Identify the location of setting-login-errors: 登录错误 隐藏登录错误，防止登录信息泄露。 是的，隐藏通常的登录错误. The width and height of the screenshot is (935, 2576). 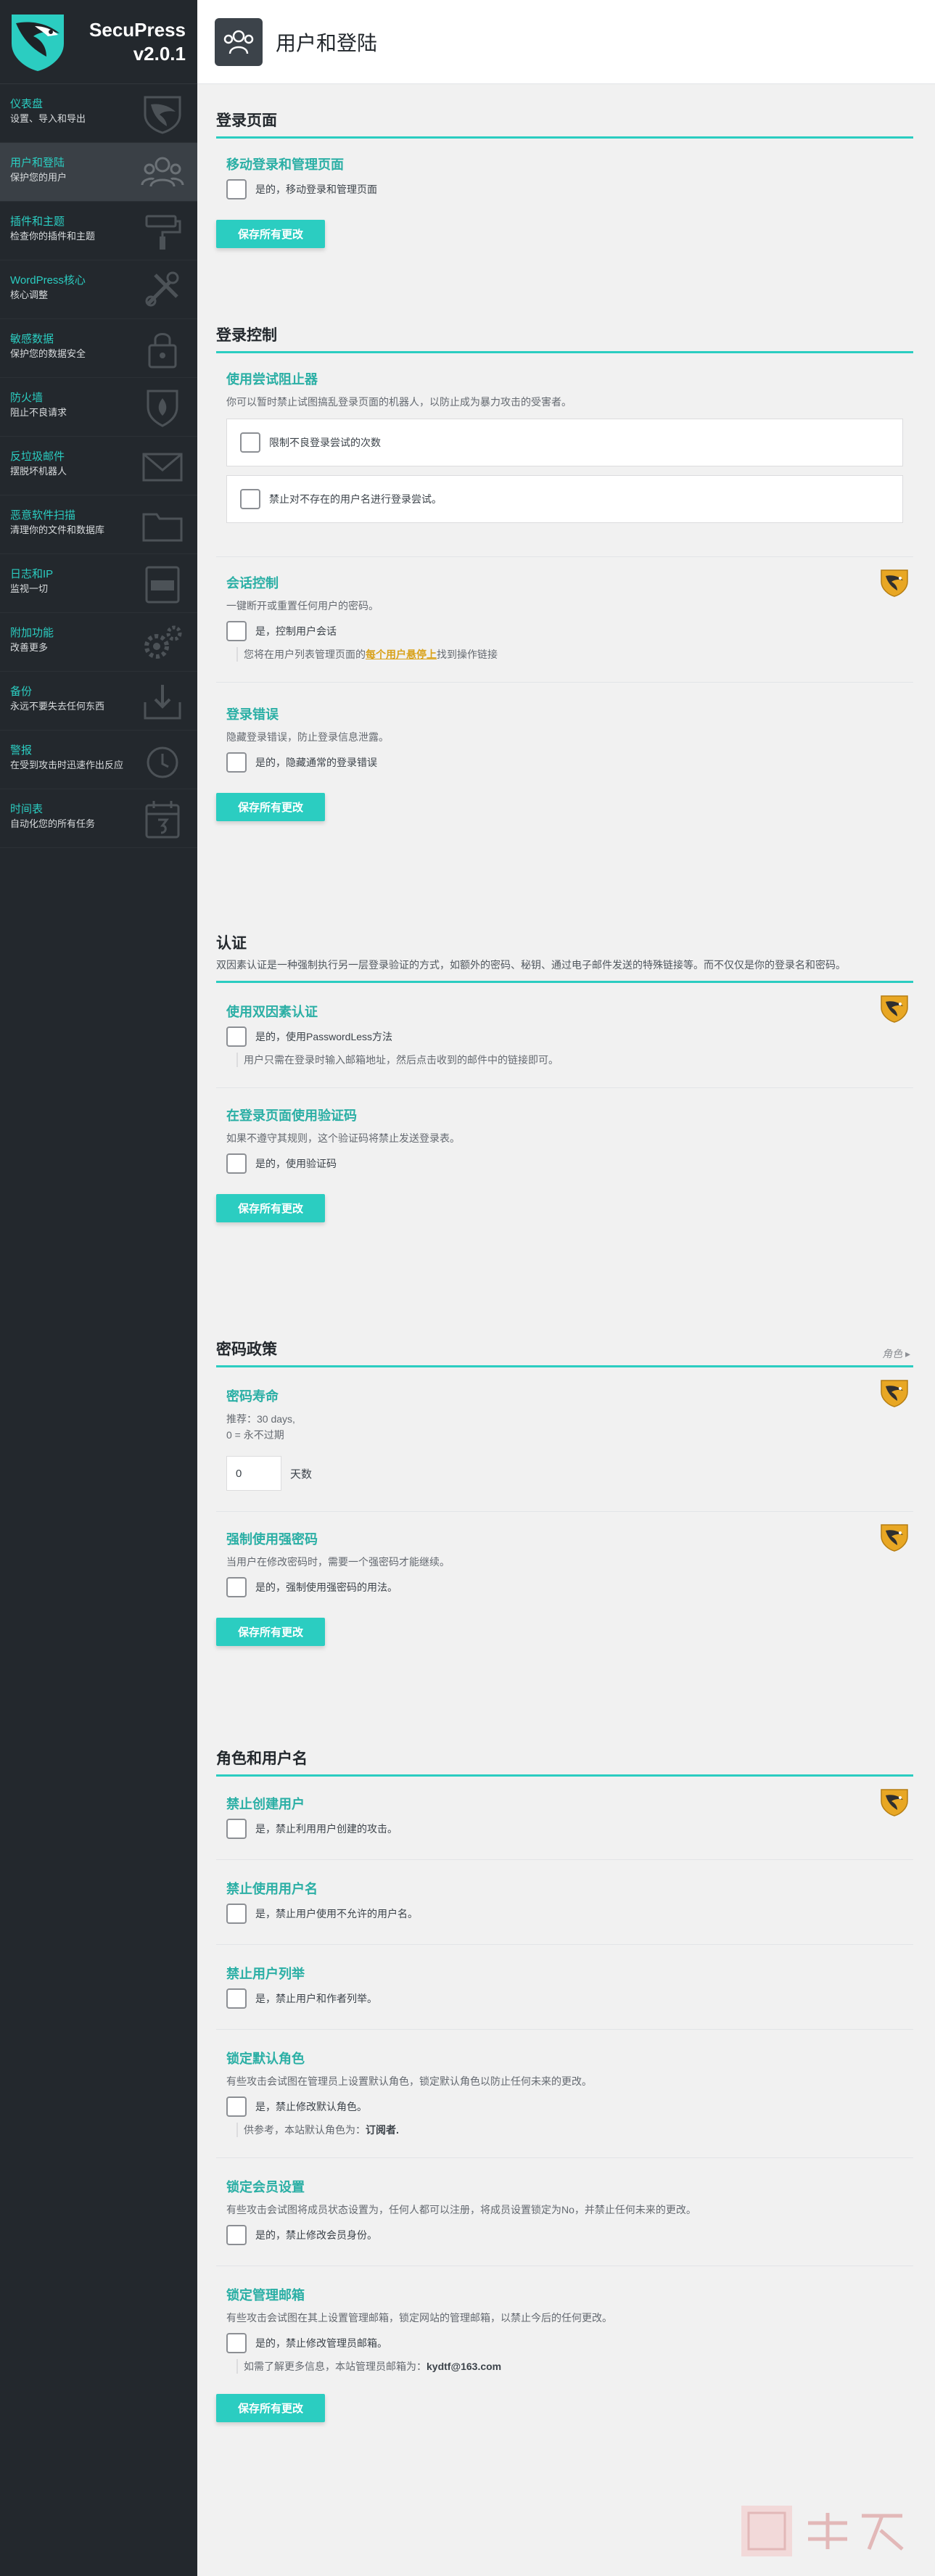
(564, 738).